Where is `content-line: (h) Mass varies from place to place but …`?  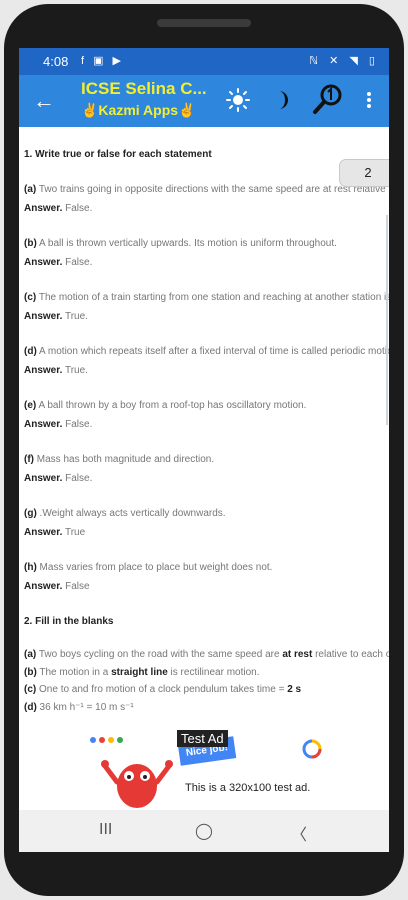 content-line: (h) Mass varies from place to place but … is located at coordinates (148, 567).